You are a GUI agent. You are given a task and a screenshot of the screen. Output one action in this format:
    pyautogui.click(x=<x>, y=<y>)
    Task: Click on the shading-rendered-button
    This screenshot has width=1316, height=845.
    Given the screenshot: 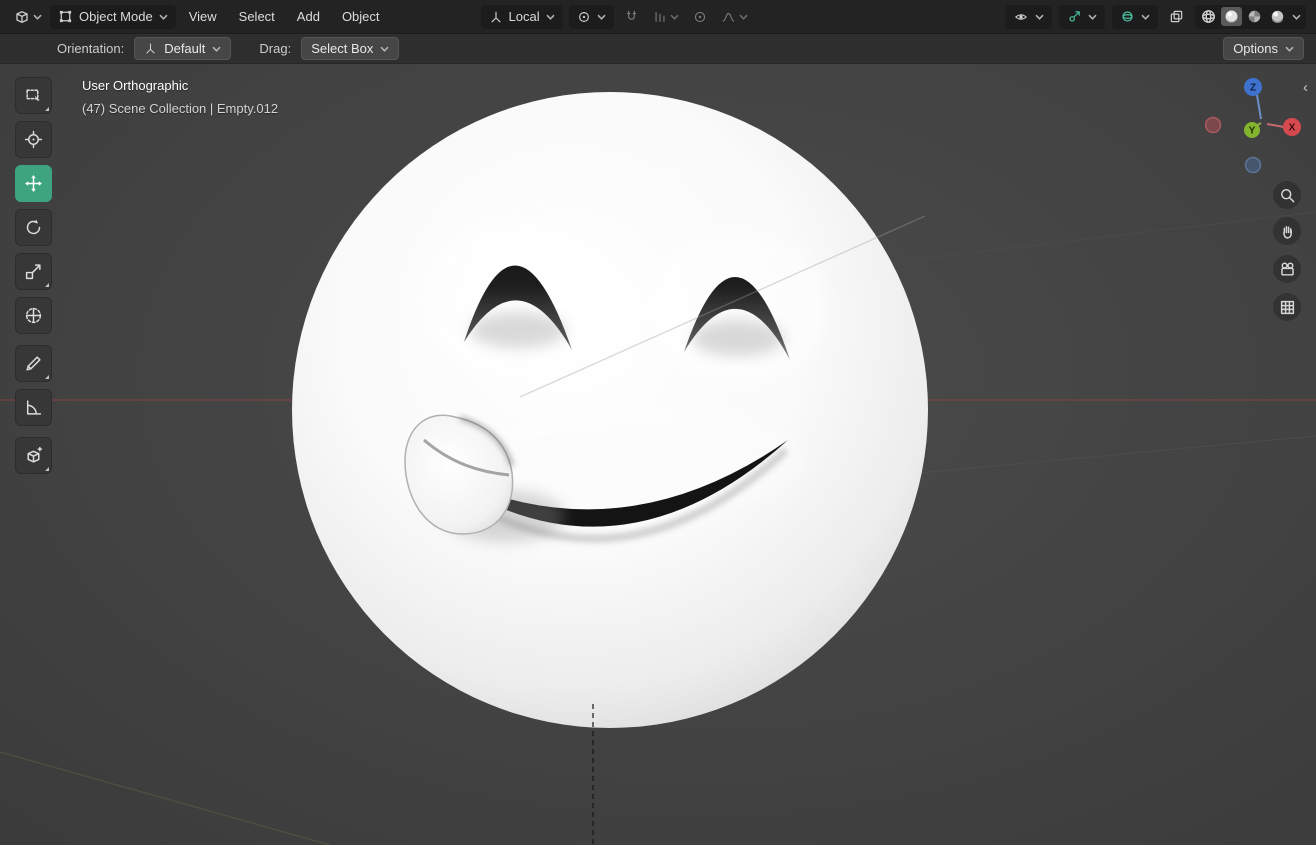 What is the action you would take?
    pyautogui.click(x=1277, y=16)
    